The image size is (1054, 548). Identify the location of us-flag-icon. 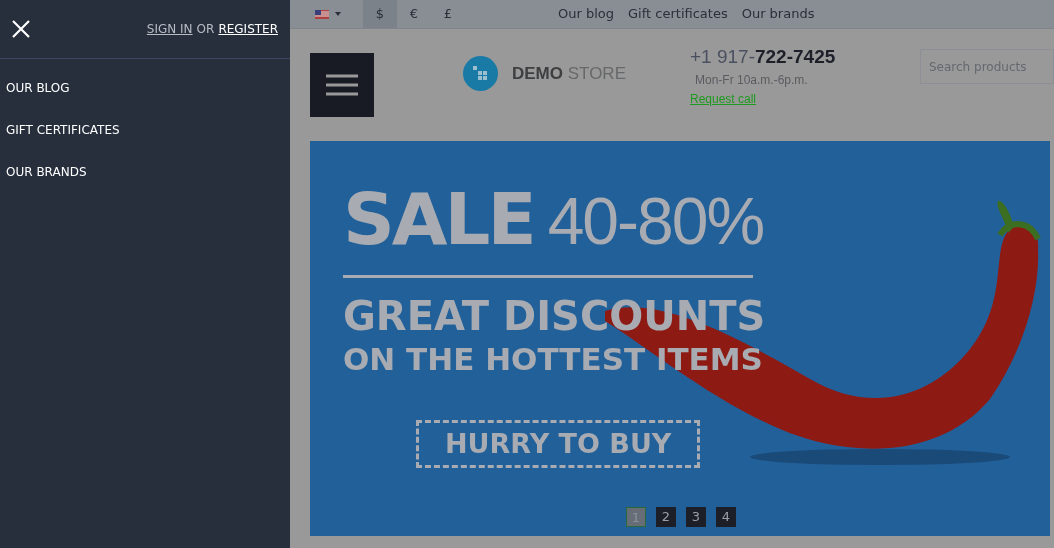
(322, 14).